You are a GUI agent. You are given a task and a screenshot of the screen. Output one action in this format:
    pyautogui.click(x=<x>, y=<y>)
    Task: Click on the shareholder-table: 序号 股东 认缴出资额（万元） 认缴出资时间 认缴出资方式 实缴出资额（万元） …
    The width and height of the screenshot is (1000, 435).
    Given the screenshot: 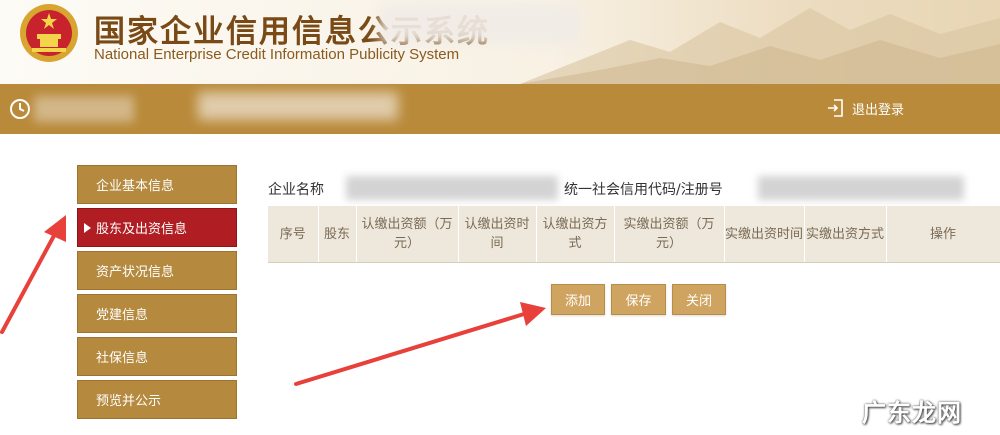 What is the action you would take?
    pyautogui.click(x=634, y=234)
    